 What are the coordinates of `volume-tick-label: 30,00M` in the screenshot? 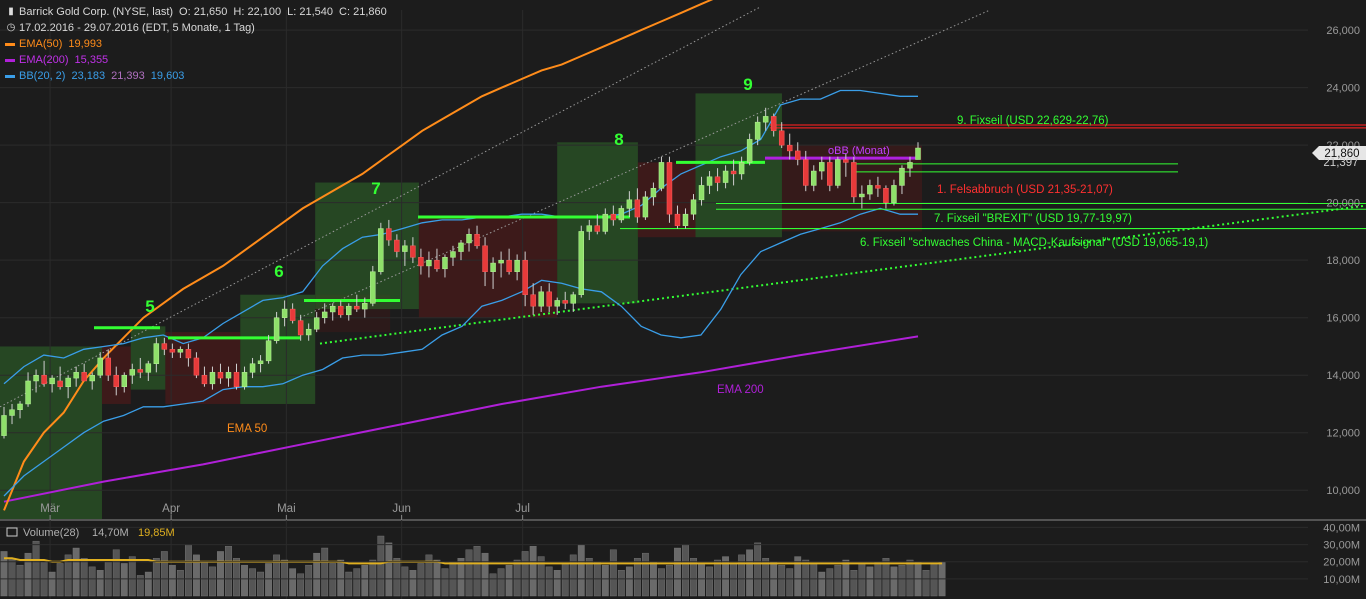 It's located at (1341, 546).